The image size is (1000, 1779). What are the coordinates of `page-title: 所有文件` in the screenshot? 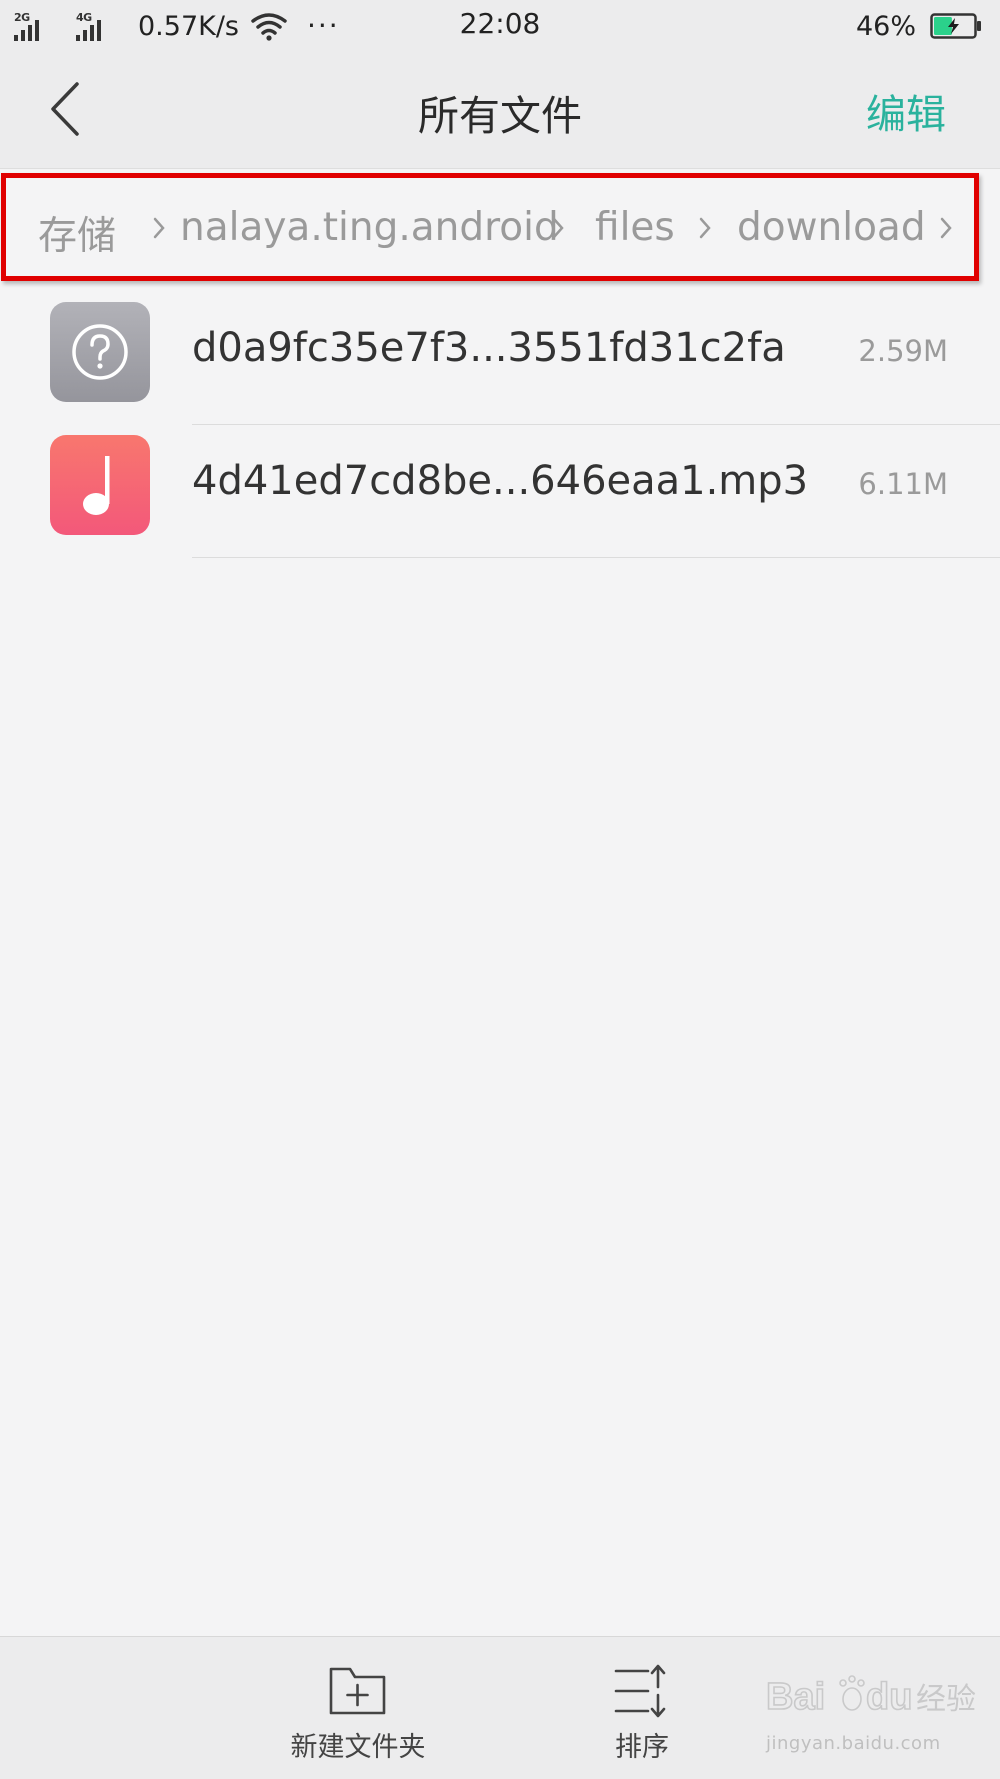 It's located at (500, 116).